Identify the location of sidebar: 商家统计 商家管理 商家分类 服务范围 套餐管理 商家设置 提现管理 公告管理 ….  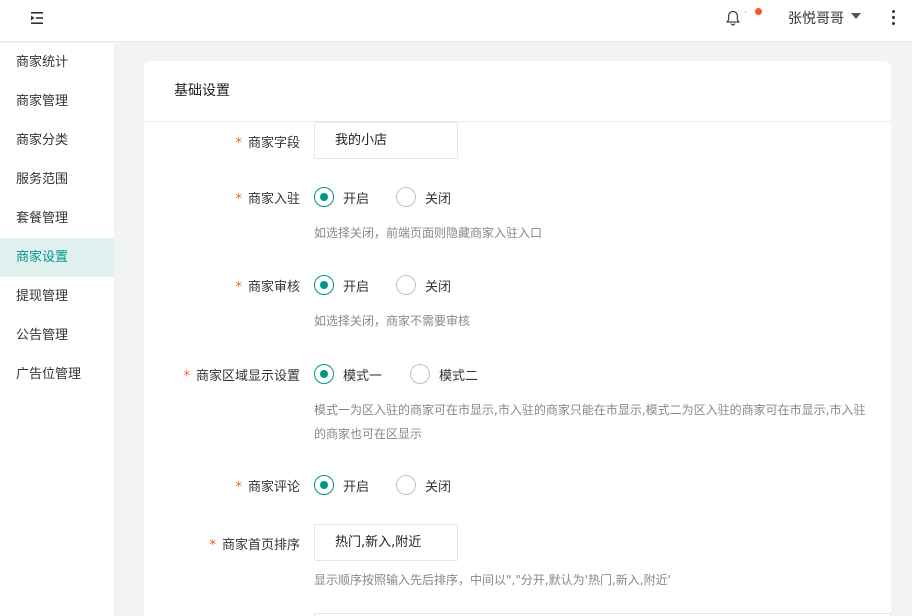
(57, 329).